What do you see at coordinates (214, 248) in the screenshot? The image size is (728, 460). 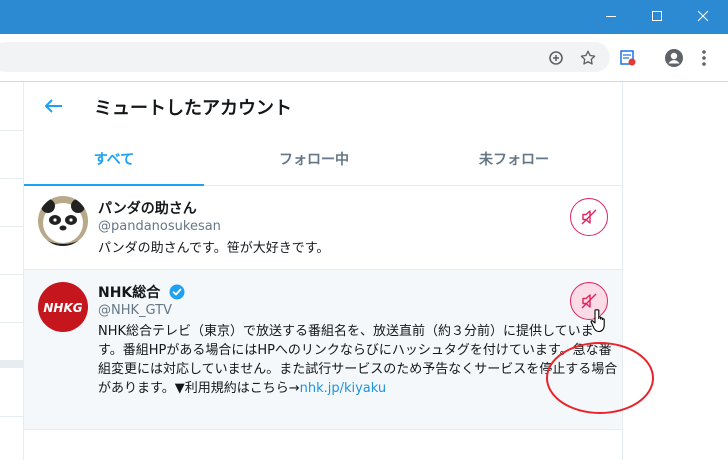 I see `account-bio: パンダの助さんです。笹が大好きです。` at bounding box center [214, 248].